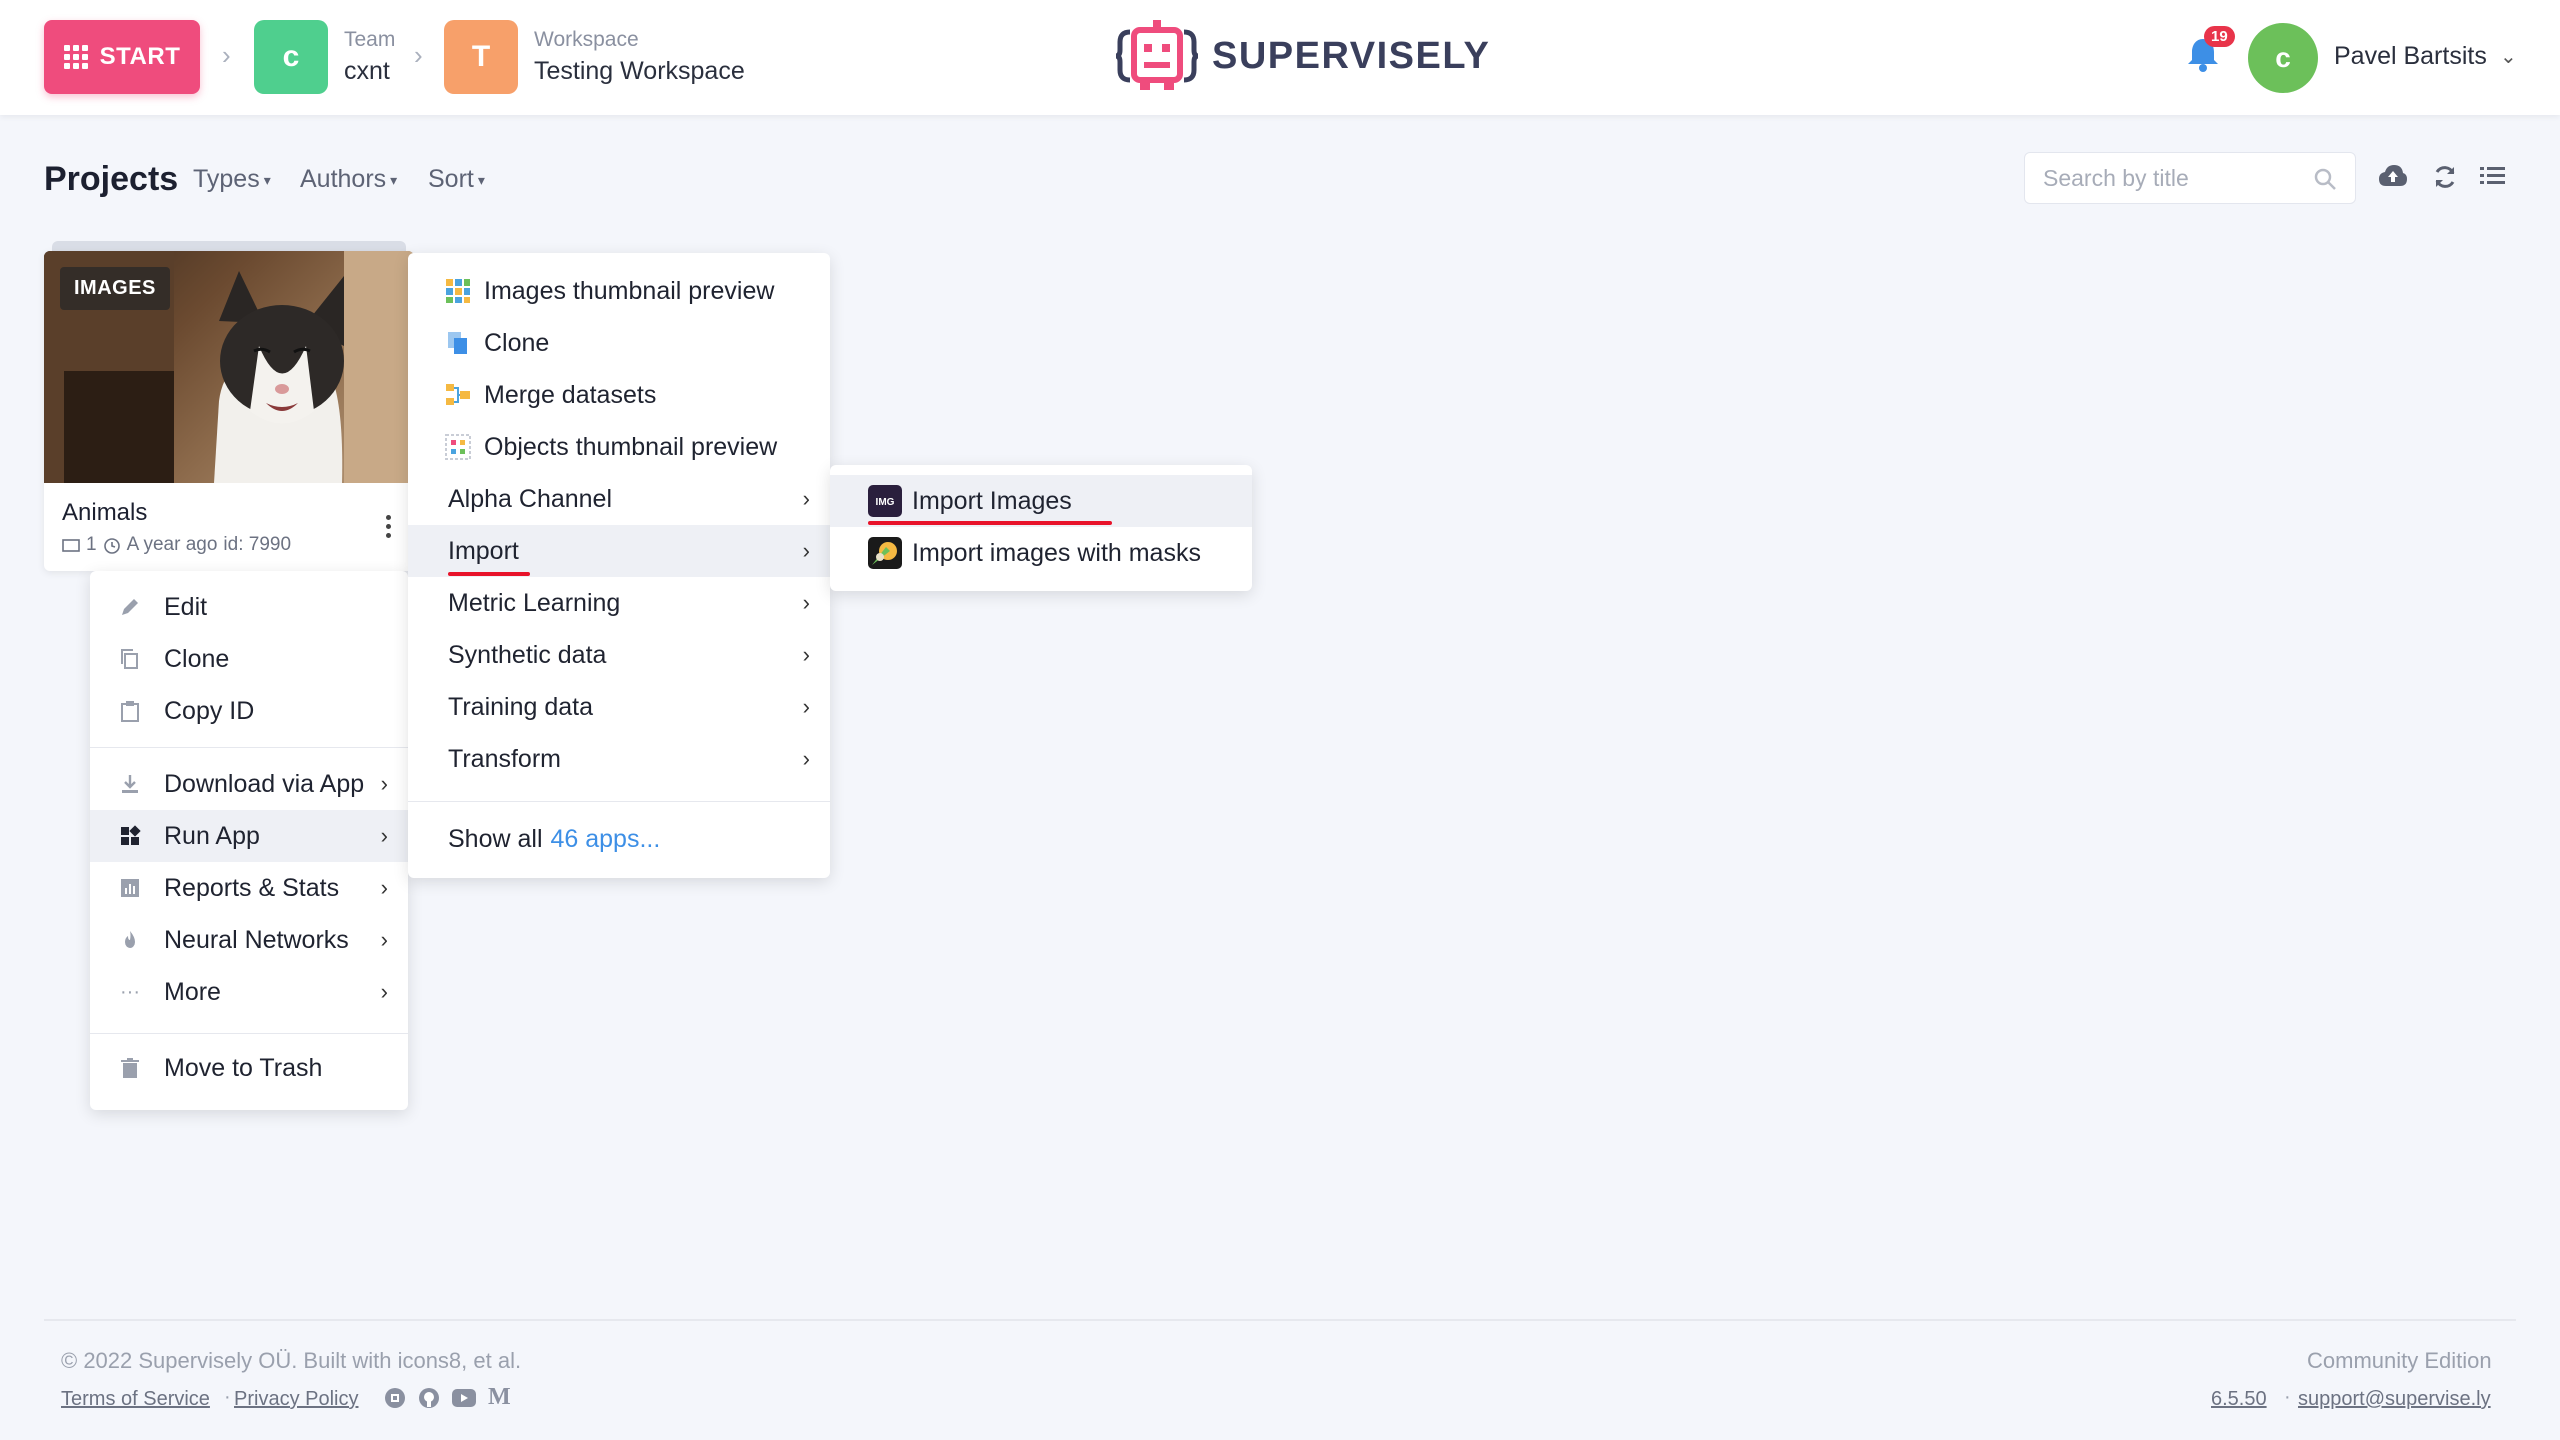  What do you see at coordinates (619, 707) in the screenshot?
I see `category-training-data: Training data ›` at bounding box center [619, 707].